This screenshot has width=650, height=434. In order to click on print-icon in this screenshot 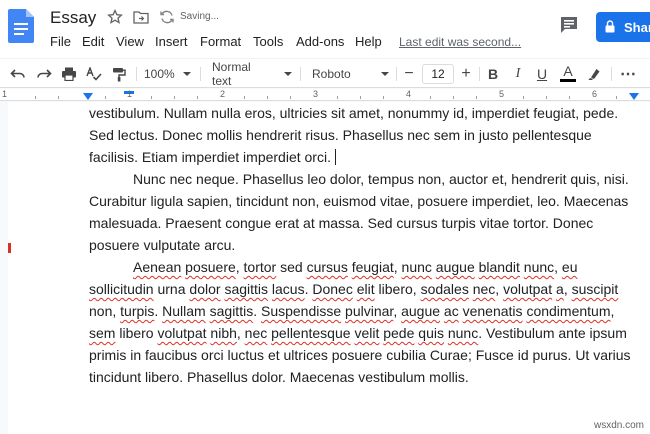, I will do `click(69, 74)`.